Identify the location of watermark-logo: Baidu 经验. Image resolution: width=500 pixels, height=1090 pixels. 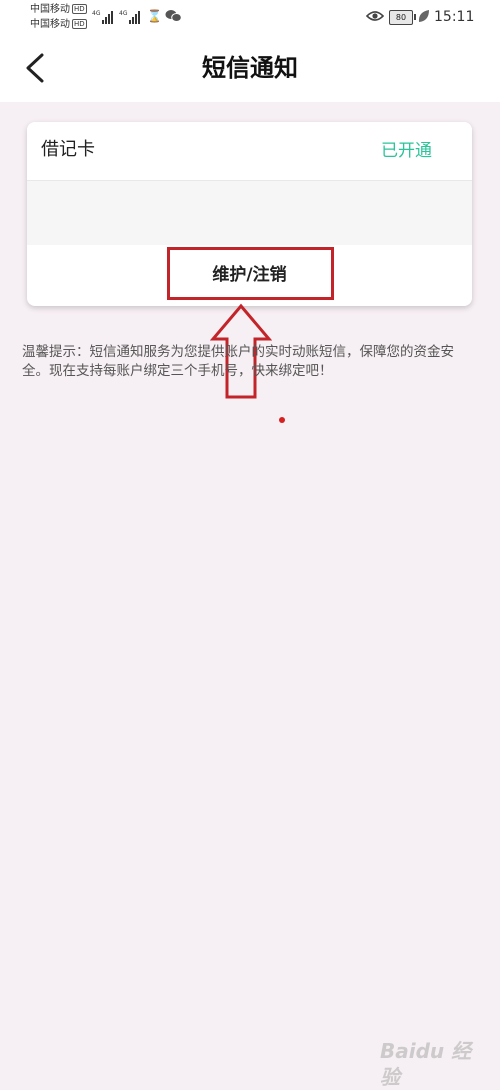
(435, 1059).